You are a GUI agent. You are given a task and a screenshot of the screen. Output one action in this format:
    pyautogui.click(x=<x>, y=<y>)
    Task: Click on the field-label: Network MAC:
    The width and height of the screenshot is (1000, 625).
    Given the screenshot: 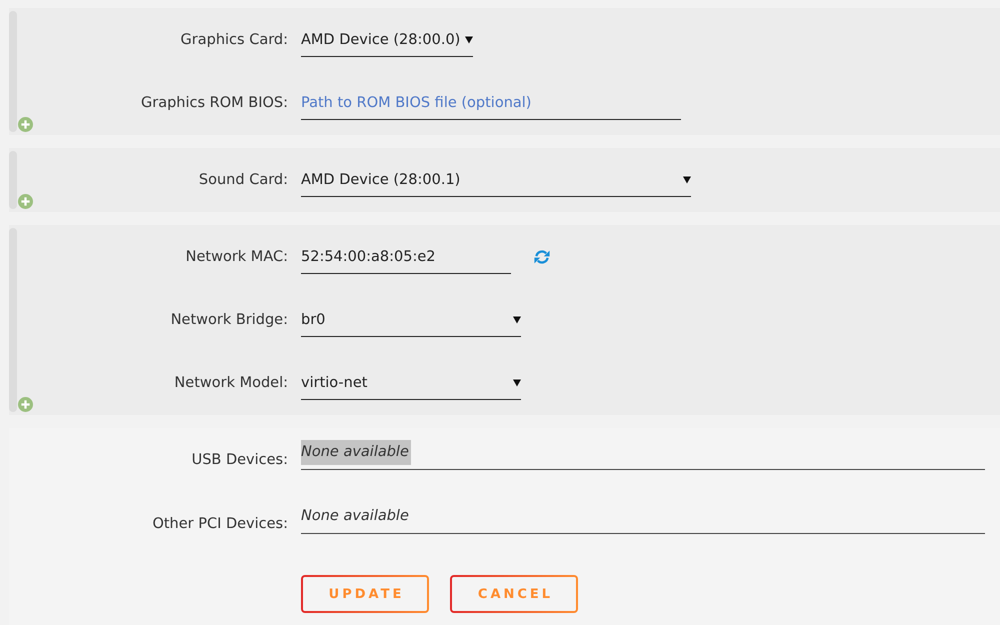 What is the action you would take?
    pyautogui.click(x=236, y=257)
    